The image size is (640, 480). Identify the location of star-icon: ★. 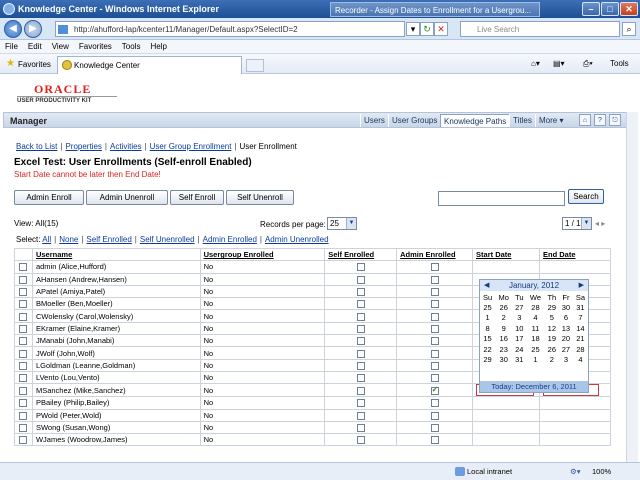
(11, 64).